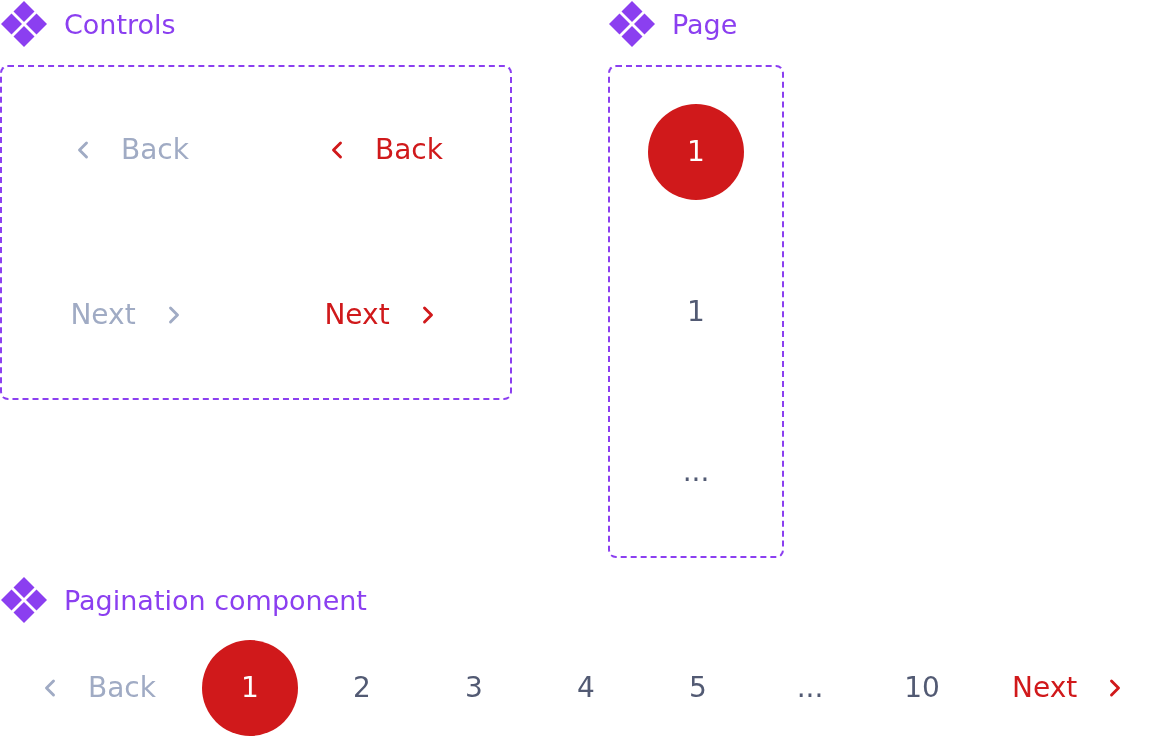  What do you see at coordinates (705, 24) in the screenshot?
I see `section-title: Page` at bounding box center [705, 24].